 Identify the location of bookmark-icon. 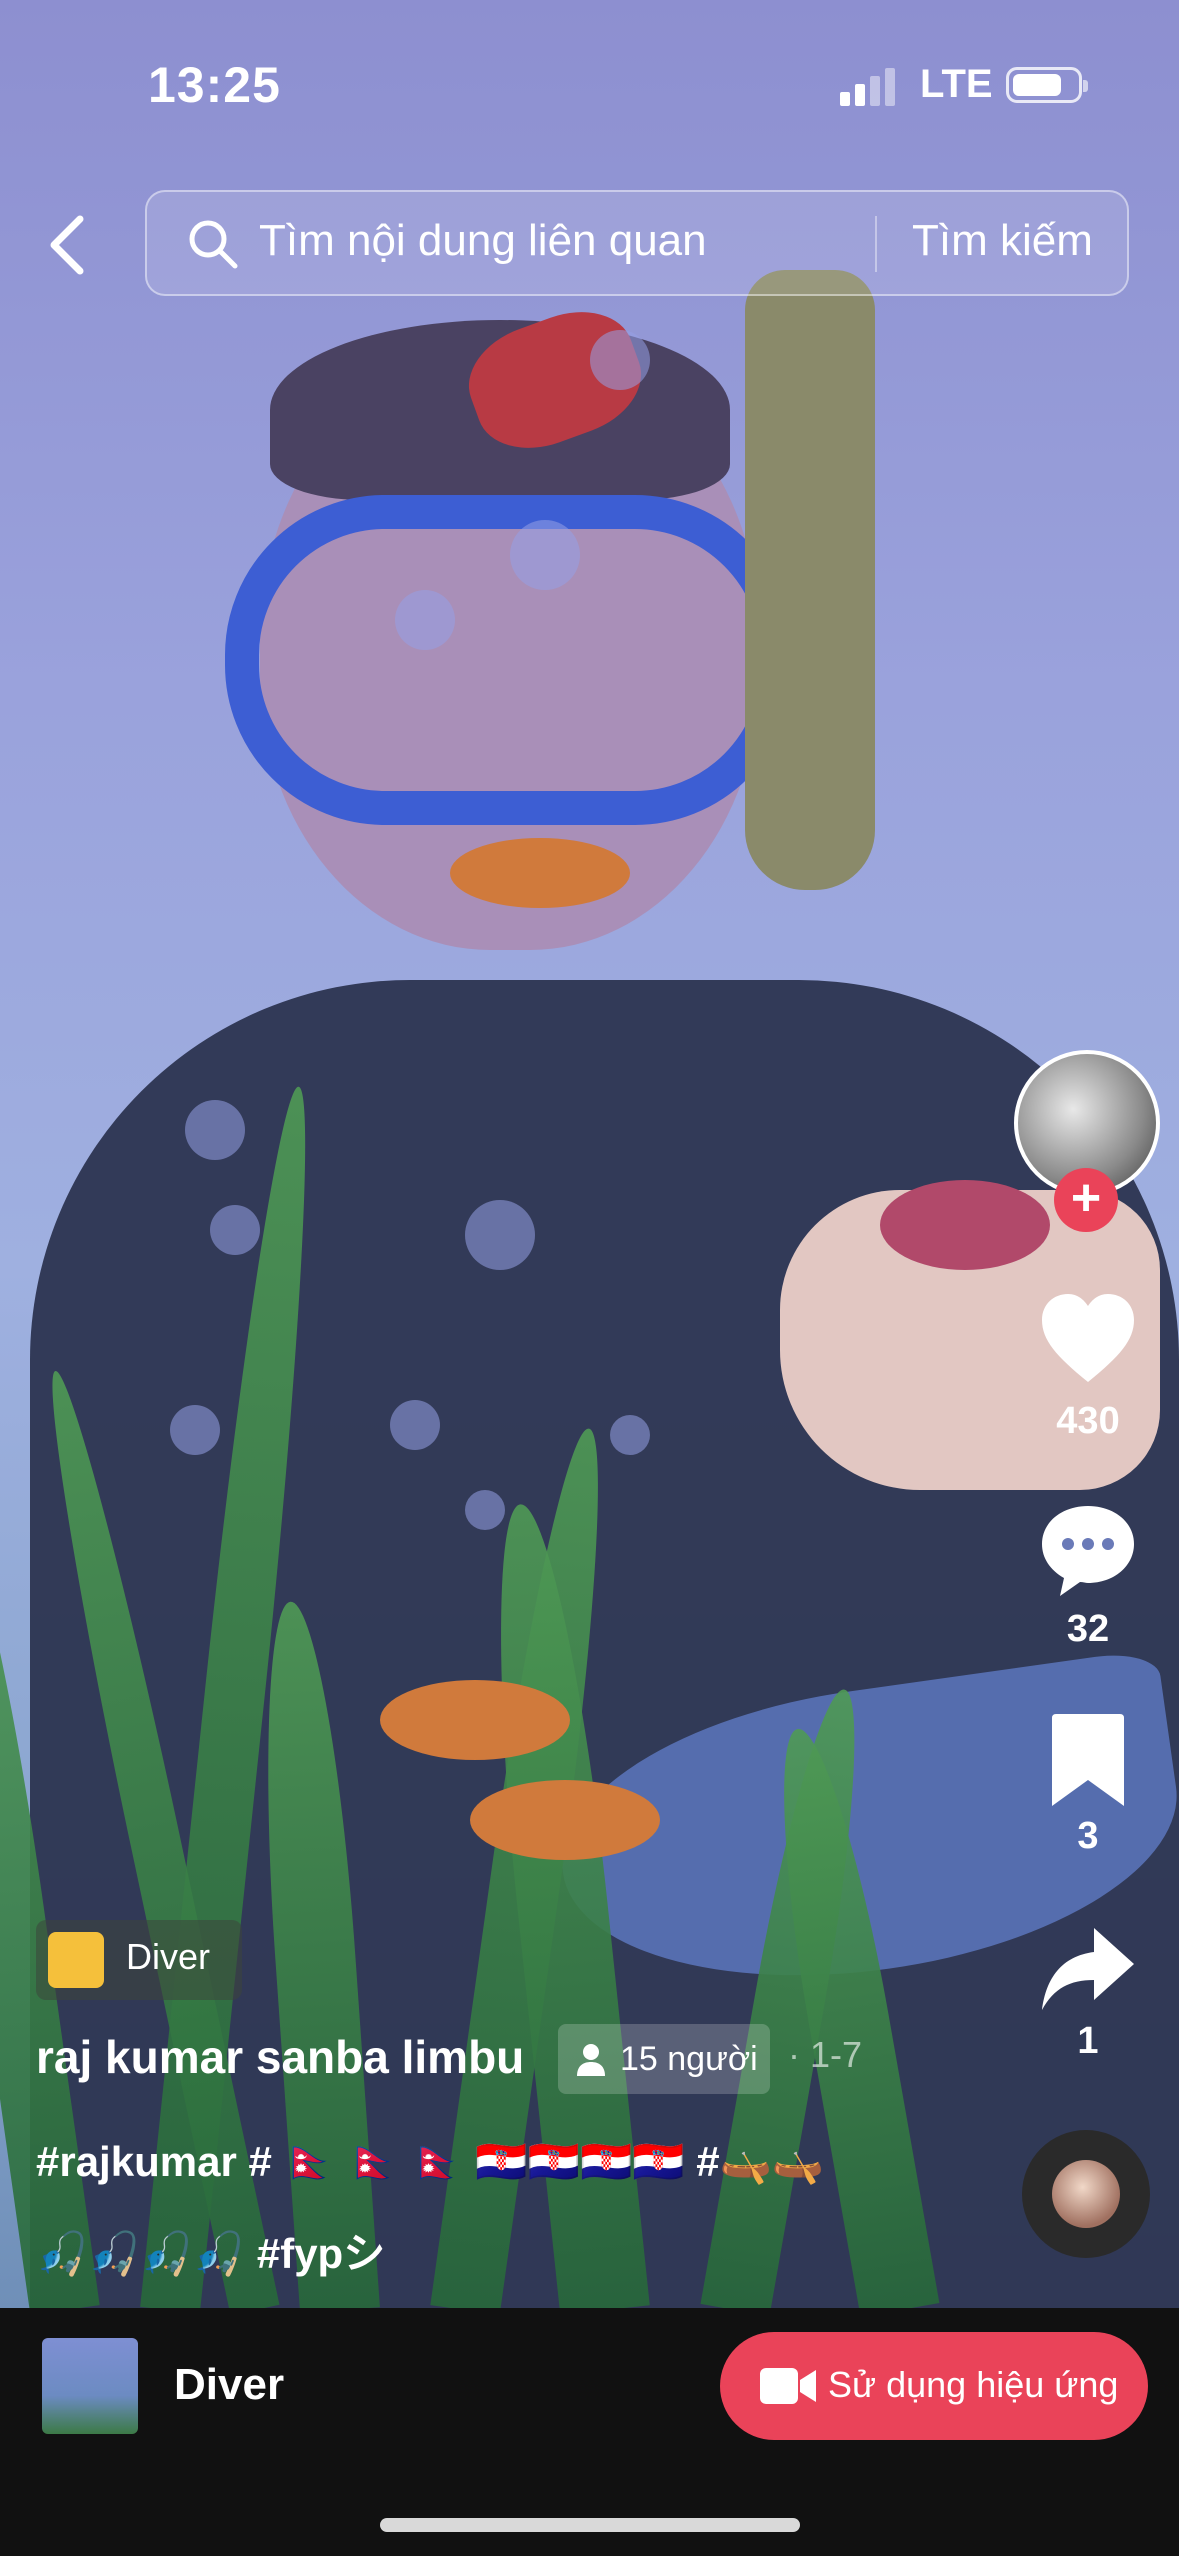
(1088, 1760).